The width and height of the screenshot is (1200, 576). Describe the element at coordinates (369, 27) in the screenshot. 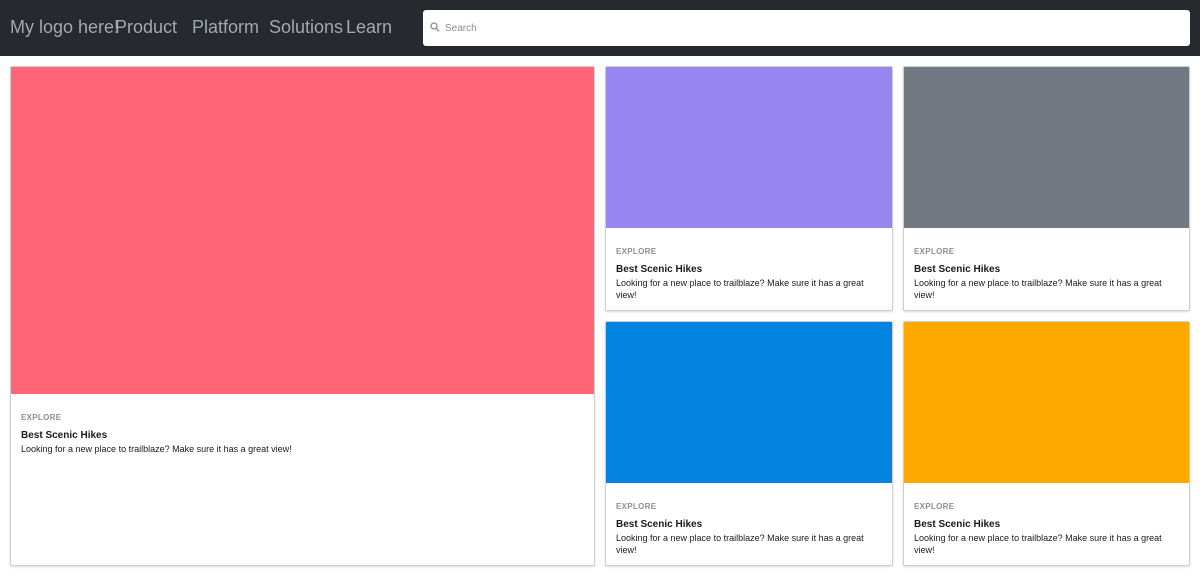

I see `nav-item-learn: Learn` at that location.